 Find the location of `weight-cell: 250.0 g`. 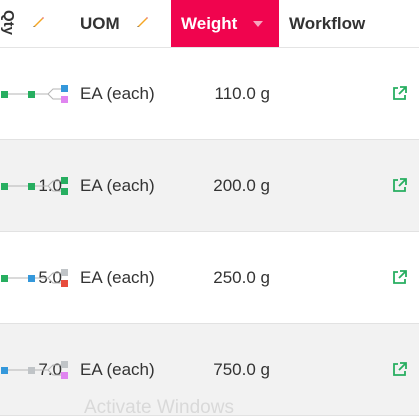

weight-cell: 250.0 g is located at coordinates (241, 277).